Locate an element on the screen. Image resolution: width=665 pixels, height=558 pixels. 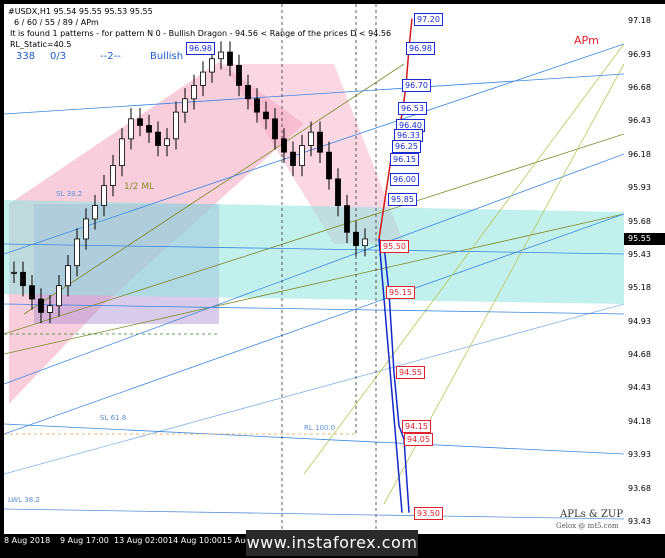
level-label: RL 100.0 is located at coordinates (320, 428).